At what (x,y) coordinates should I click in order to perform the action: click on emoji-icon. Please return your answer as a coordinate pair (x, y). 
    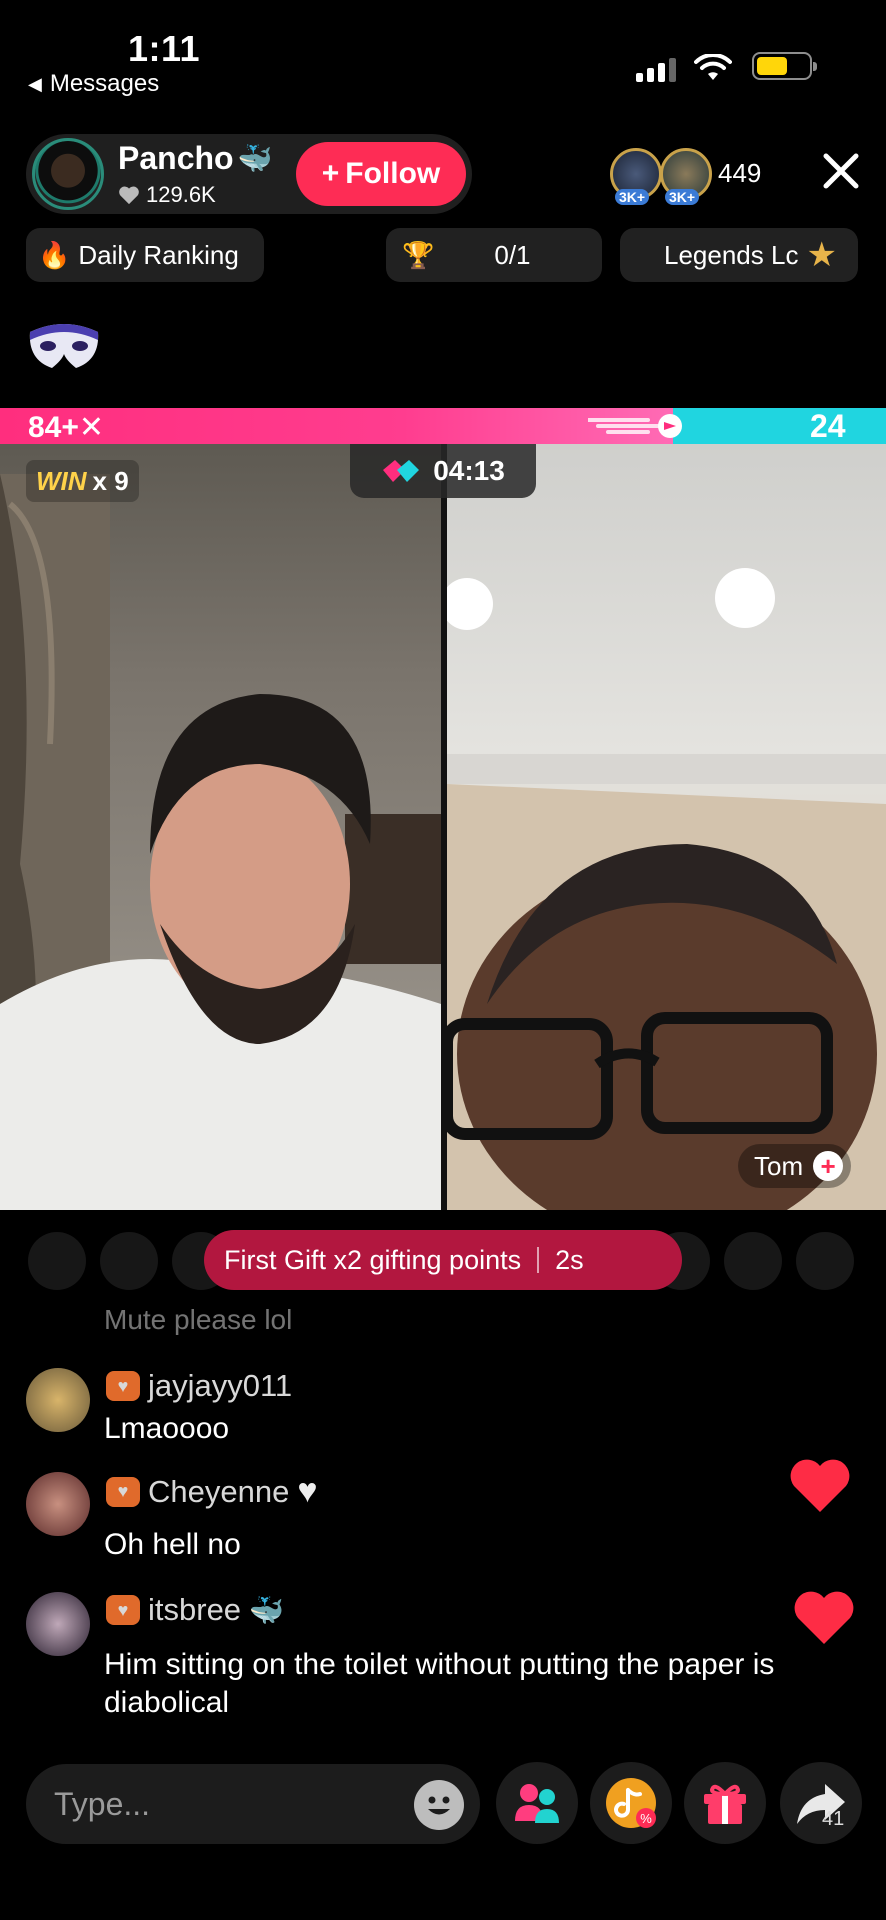
    Looking at the image, I should click on (439, 1805).